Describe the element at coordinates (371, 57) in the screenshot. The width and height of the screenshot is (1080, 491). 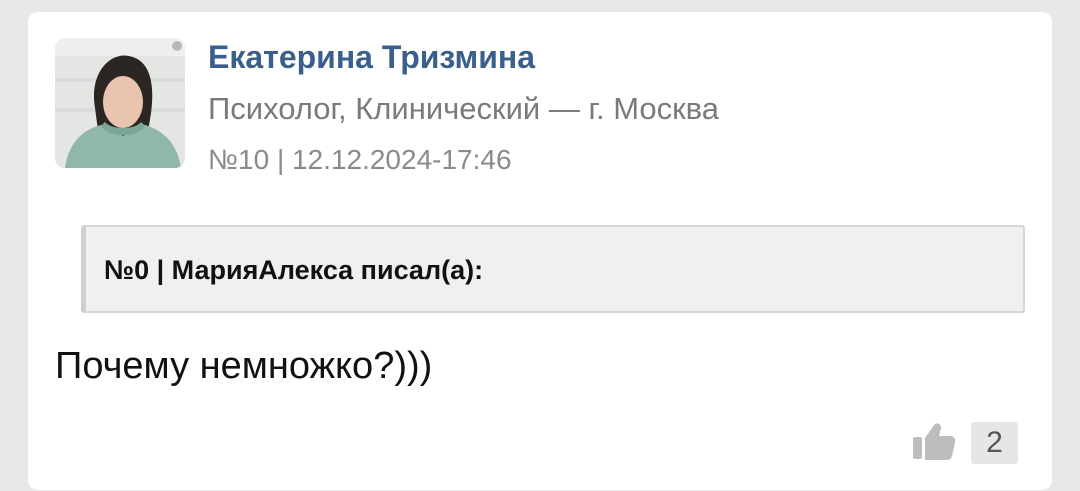
I see `author-name-link: Екатерина Тризмина` at that location.